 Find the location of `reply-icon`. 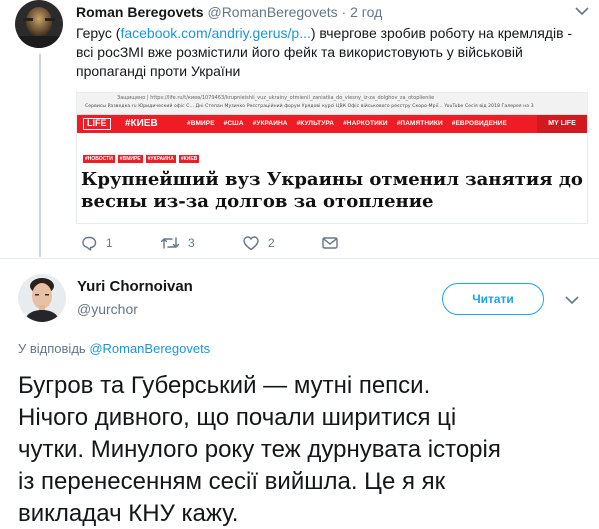

reply-icon is located at coordinates (89, 243).